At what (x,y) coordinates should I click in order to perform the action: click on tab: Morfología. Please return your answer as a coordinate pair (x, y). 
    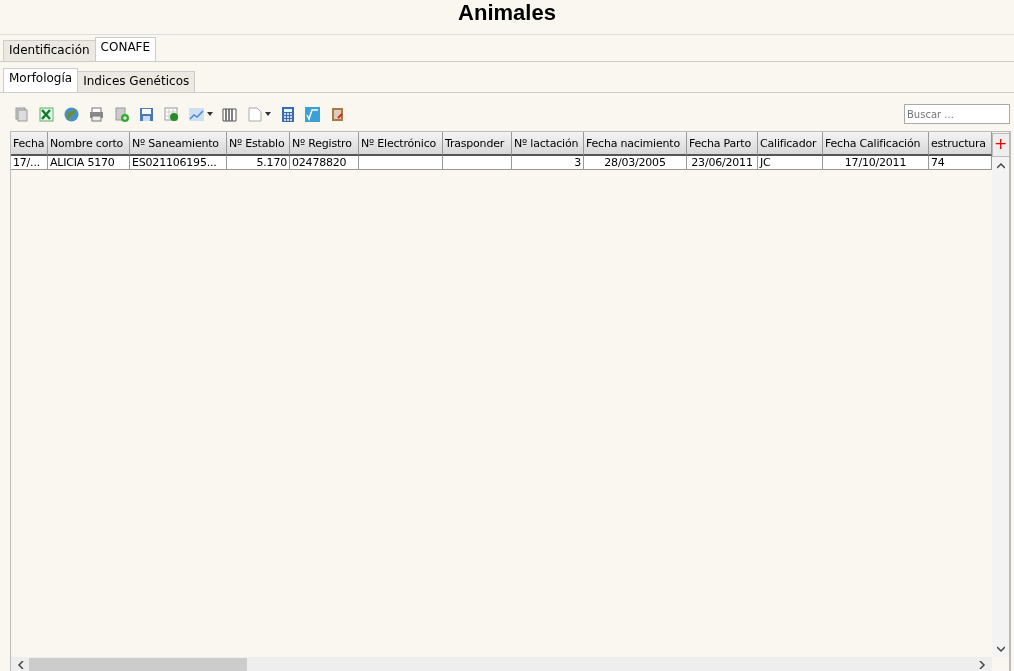
    Looking at the image, I should click on (41, 80).